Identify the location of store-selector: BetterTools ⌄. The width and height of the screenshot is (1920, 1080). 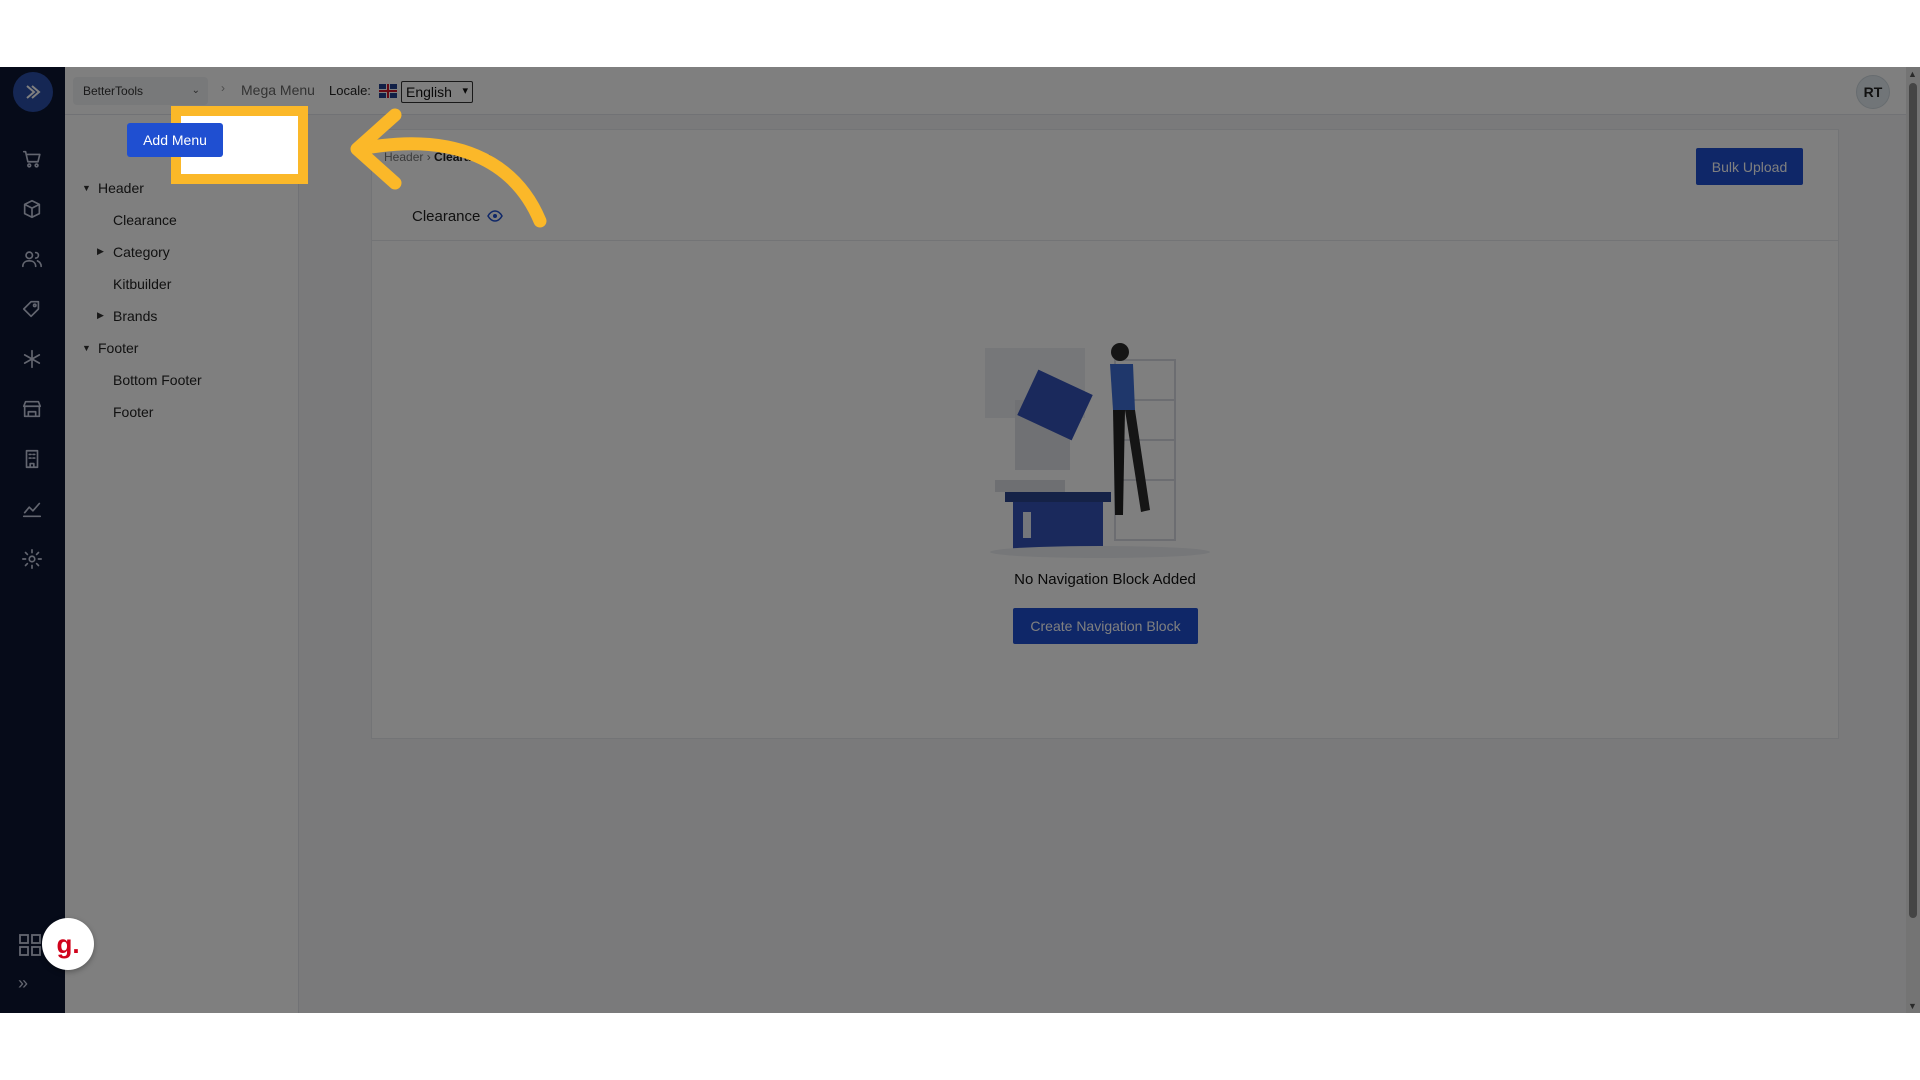
(140, 91).